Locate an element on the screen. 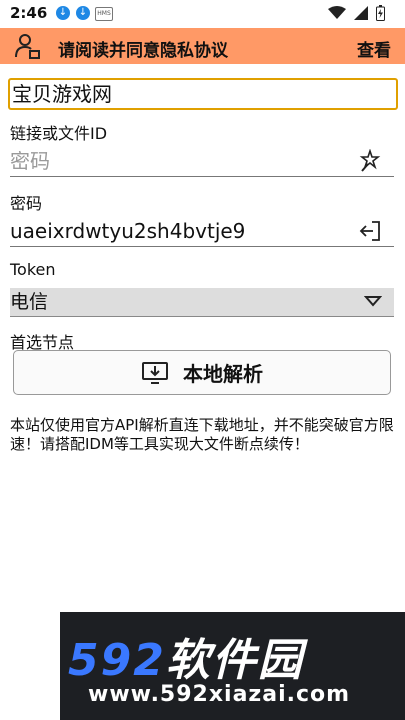 This screenshot has width=405, height=720. password-label: 密码 is located at coordinates (26, 203).